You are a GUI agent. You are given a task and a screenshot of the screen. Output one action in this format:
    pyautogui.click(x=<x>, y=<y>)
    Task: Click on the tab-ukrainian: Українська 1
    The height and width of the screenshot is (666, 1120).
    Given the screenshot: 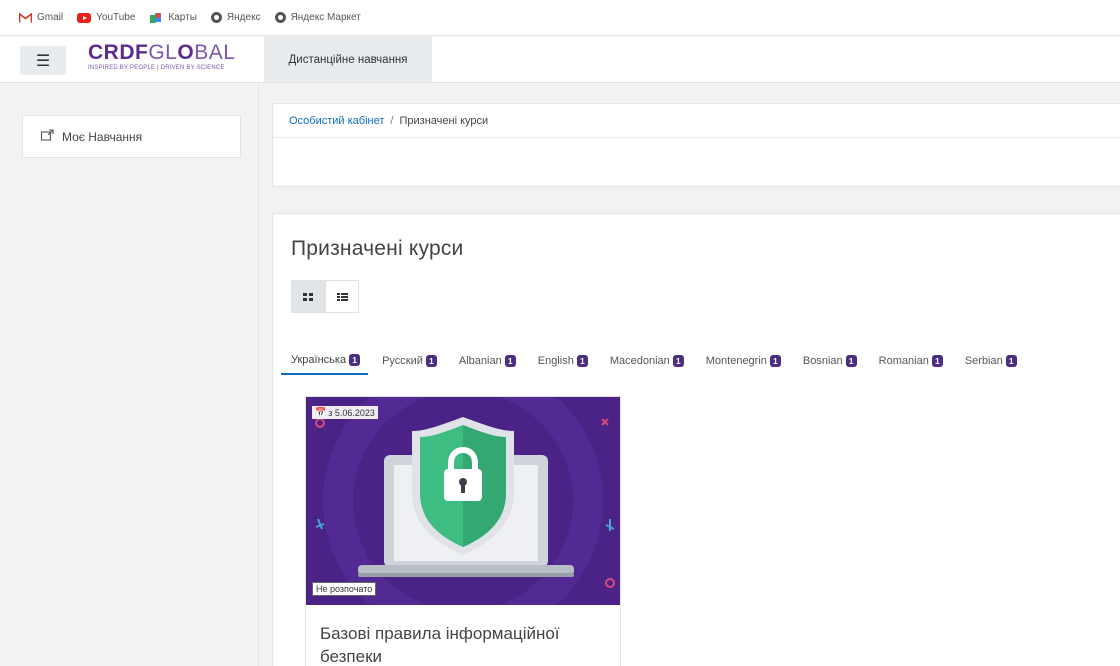 What is the action you would take?
    pyautogui.click(x=325, y=363)
    